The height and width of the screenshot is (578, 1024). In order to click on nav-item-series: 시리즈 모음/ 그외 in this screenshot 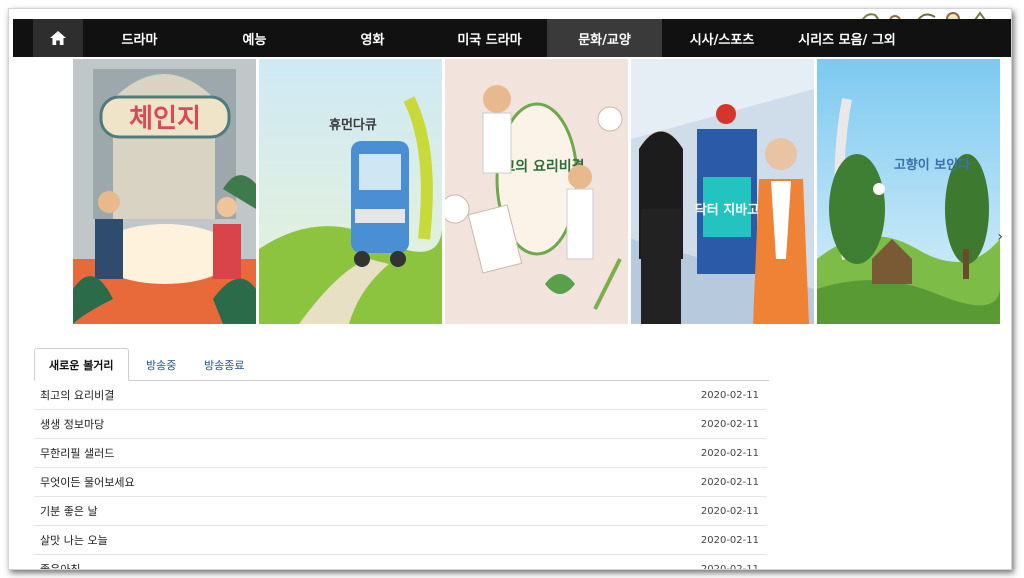, I will do `click(847, 38)`.